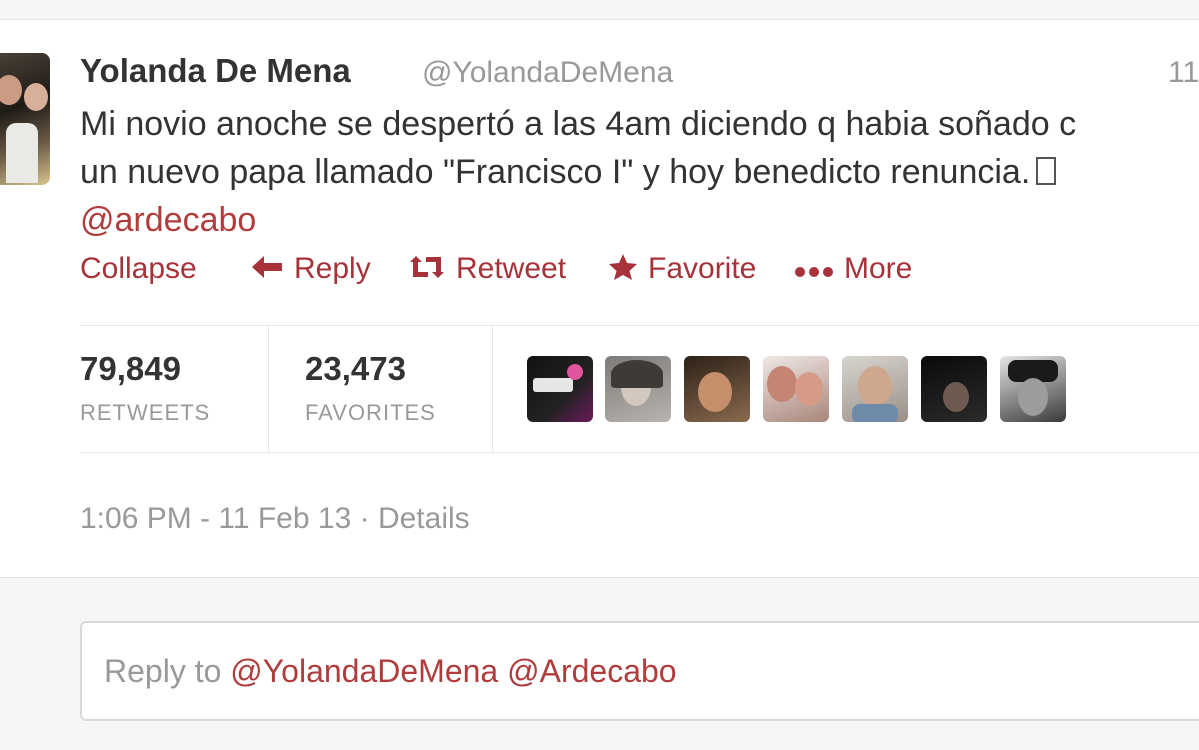 This screenshot has width=1199, height=750. What do you see at coordinates (25, 119) in the screenshot?
I see `author-avatar` at bounding box center [25, 119].